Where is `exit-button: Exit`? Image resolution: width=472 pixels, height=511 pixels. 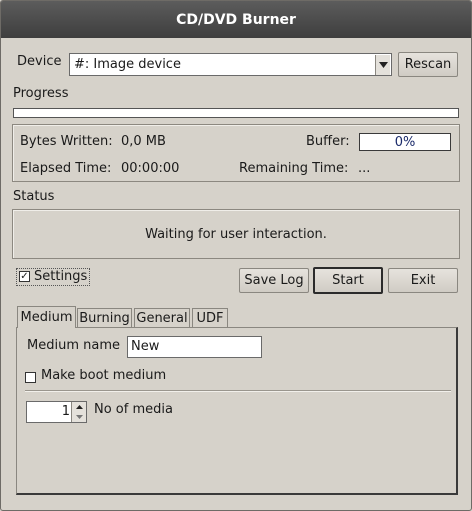 exit-button: Exit is located at coordinates (423, 280).